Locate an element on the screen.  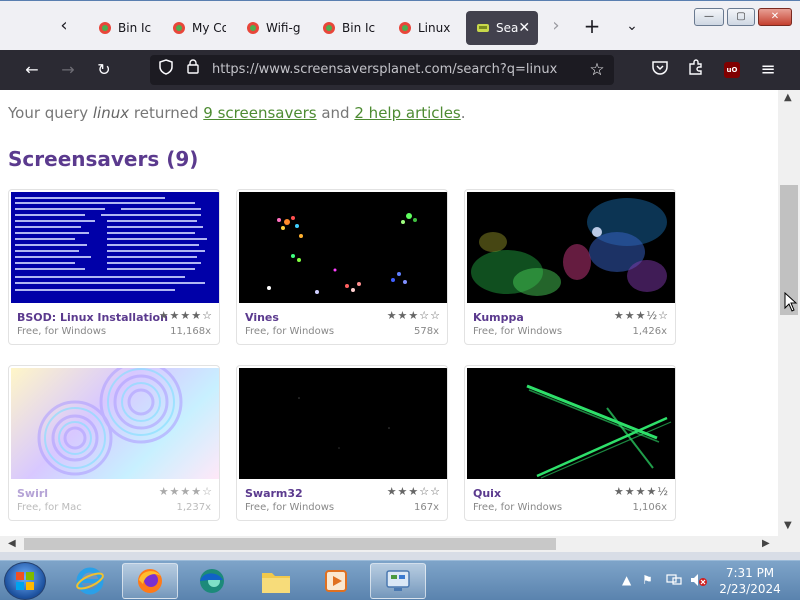
shield-icon is located at coordinates (166, 70).